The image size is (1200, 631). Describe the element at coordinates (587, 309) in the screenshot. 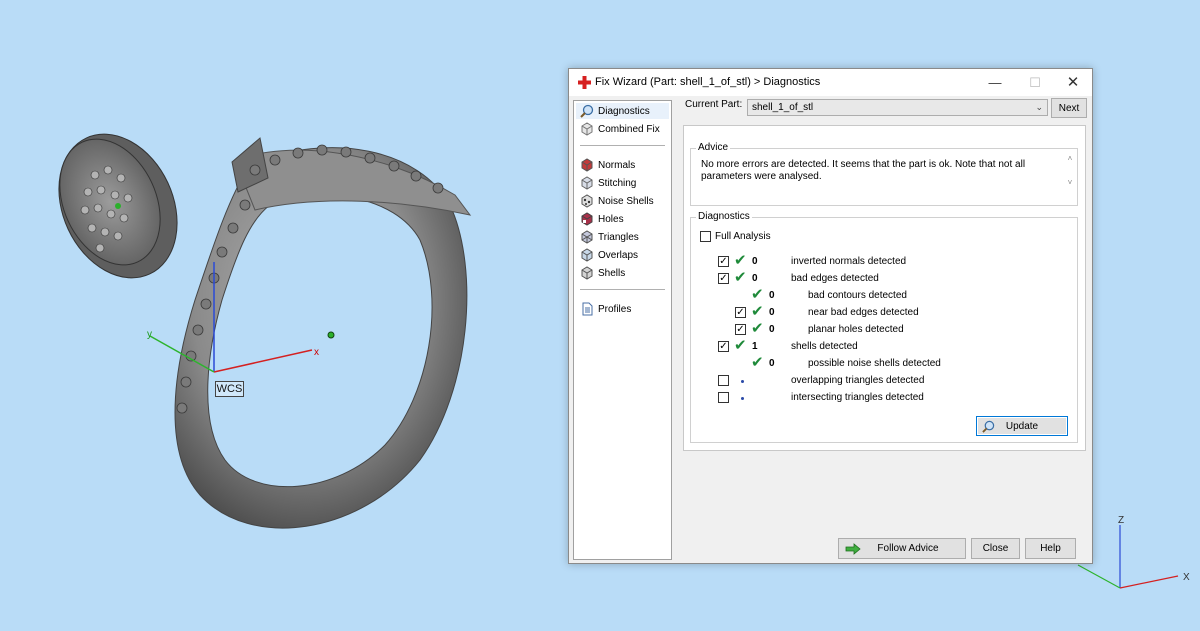

I see `document-icon` at that location.